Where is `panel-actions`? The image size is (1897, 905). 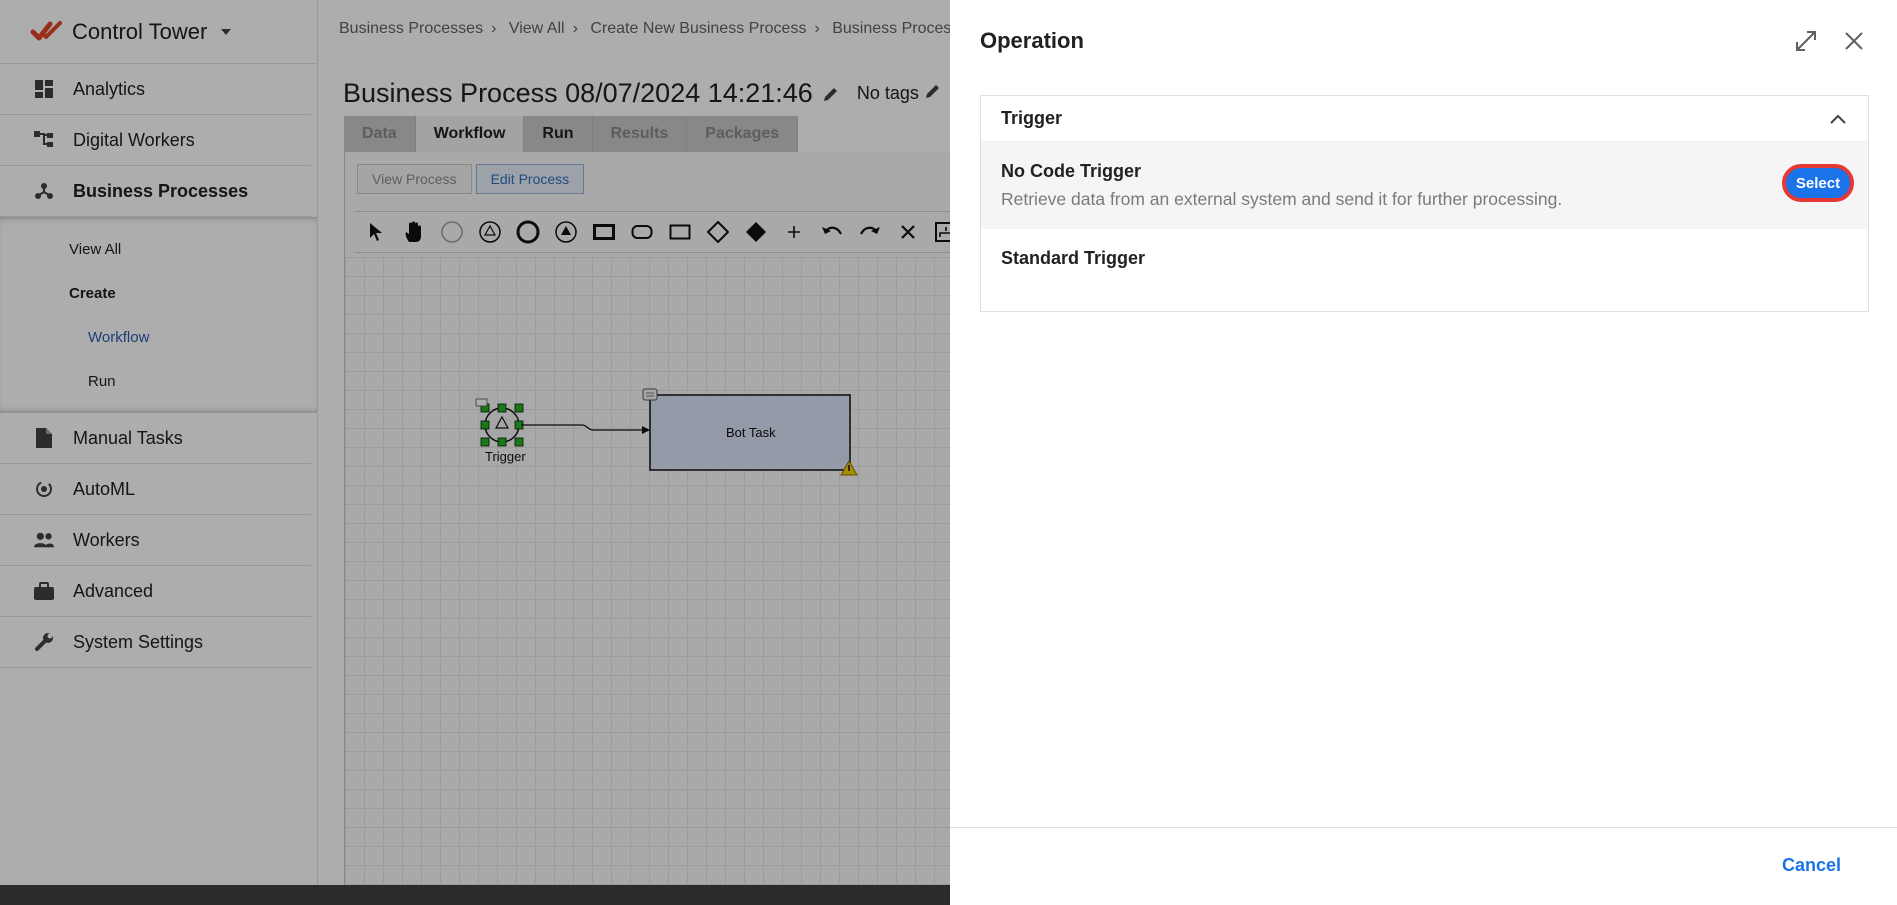 panel-actions is located at coordinates (1830, 41).